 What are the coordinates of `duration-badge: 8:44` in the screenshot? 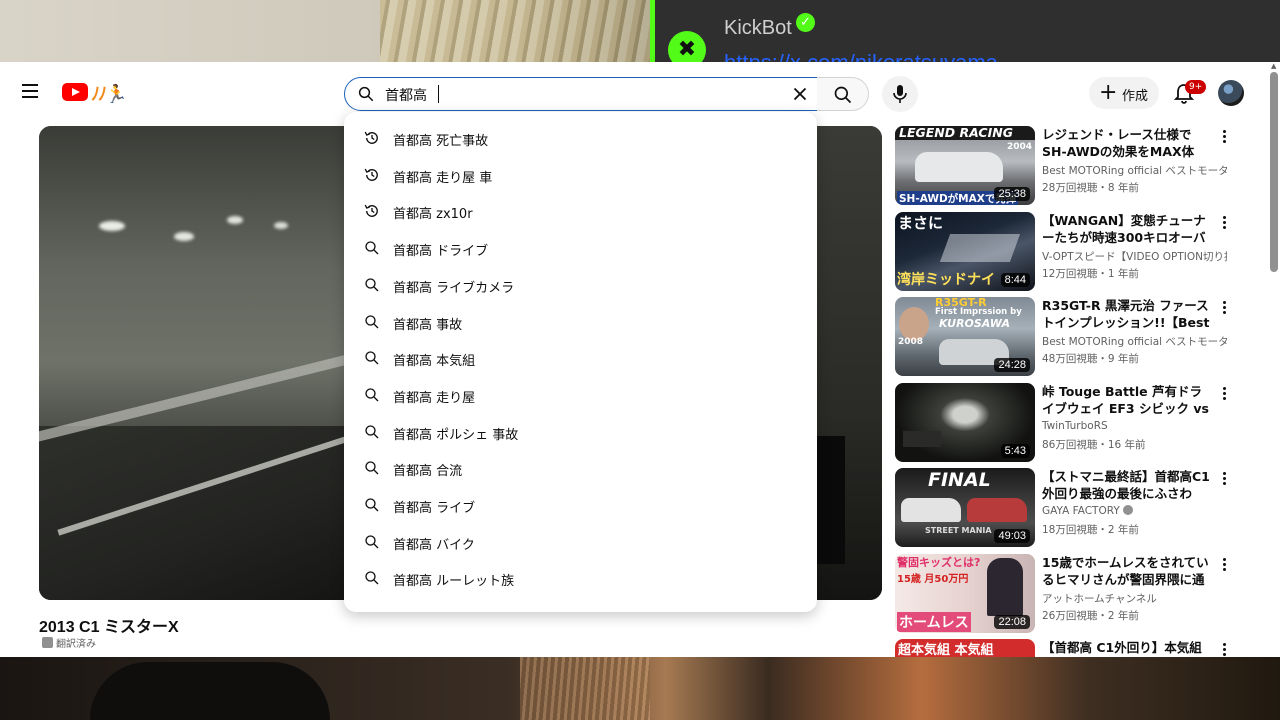 It's located at (1015, 280).